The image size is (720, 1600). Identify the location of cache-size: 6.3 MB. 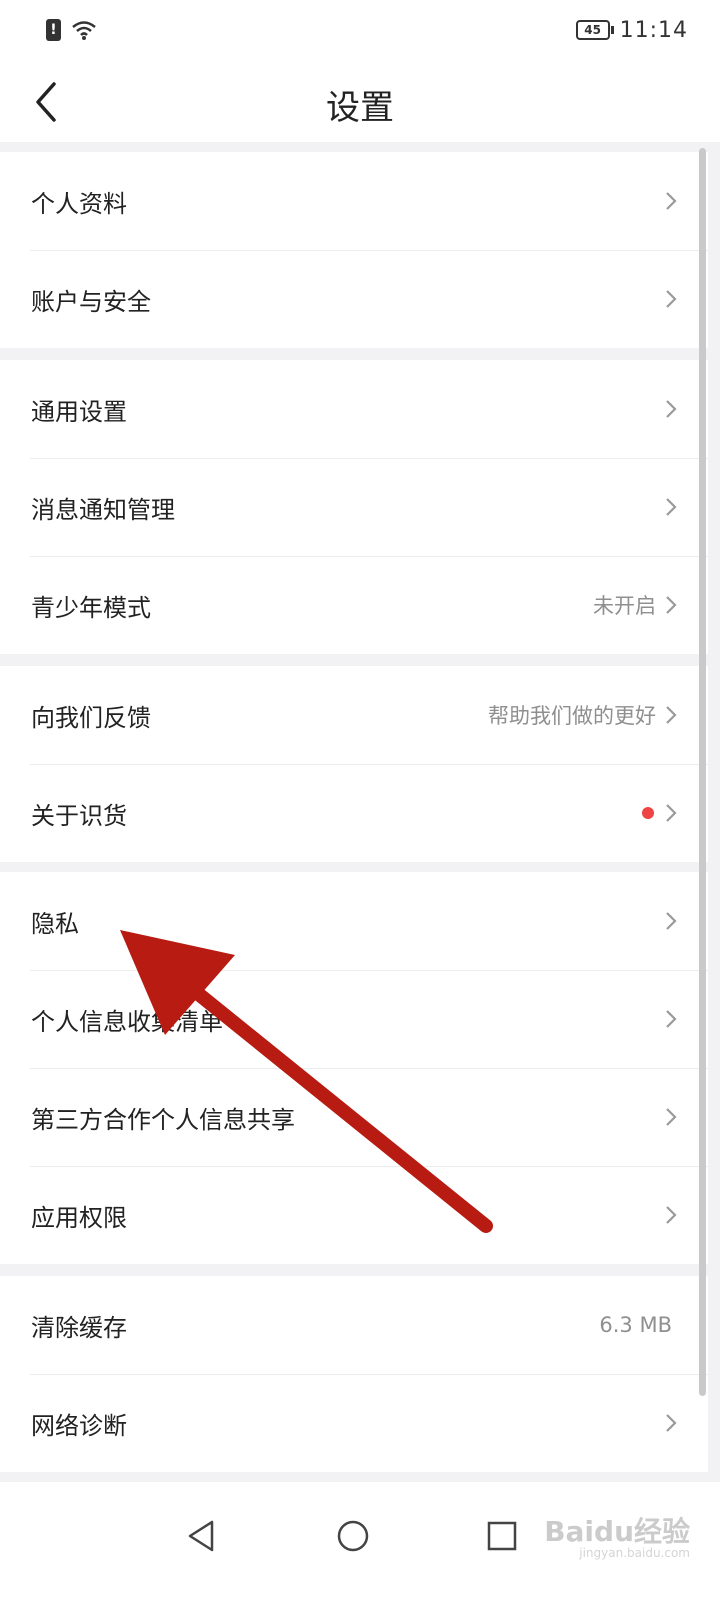
(635, 1325).